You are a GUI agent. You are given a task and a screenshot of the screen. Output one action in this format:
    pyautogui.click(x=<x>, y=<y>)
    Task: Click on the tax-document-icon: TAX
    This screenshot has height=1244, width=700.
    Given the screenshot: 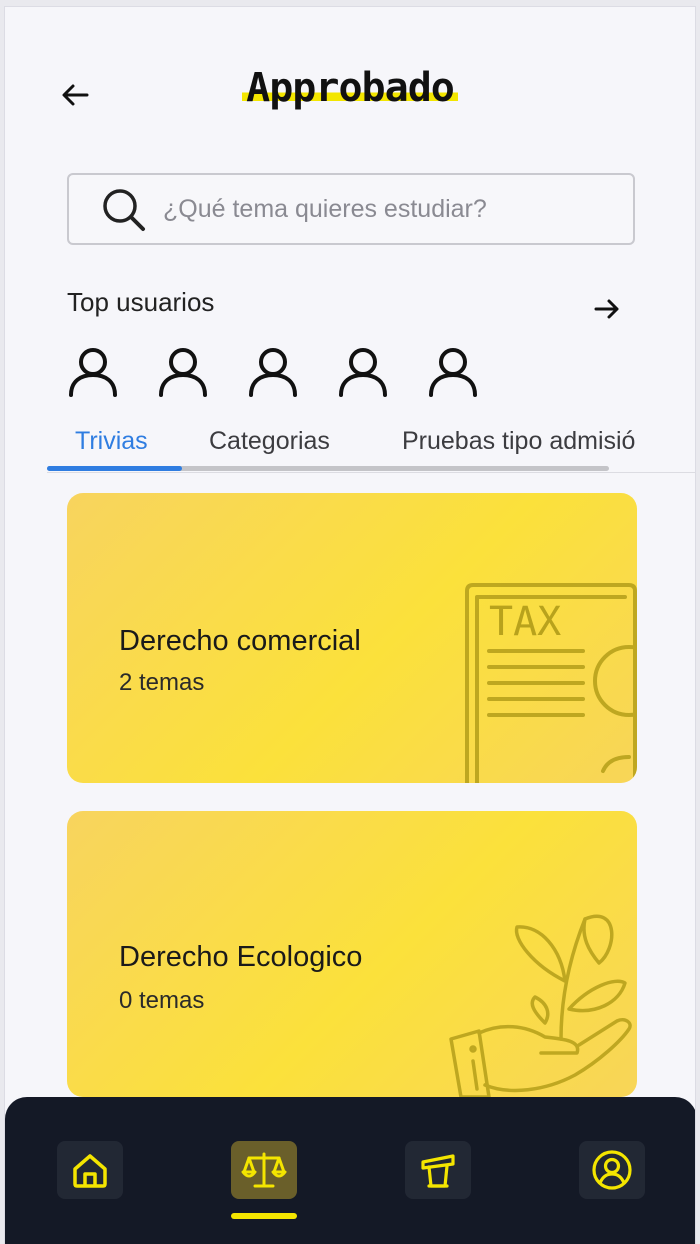 What is the action you would take?
    pyautogui.click(x=551, y=683)
    